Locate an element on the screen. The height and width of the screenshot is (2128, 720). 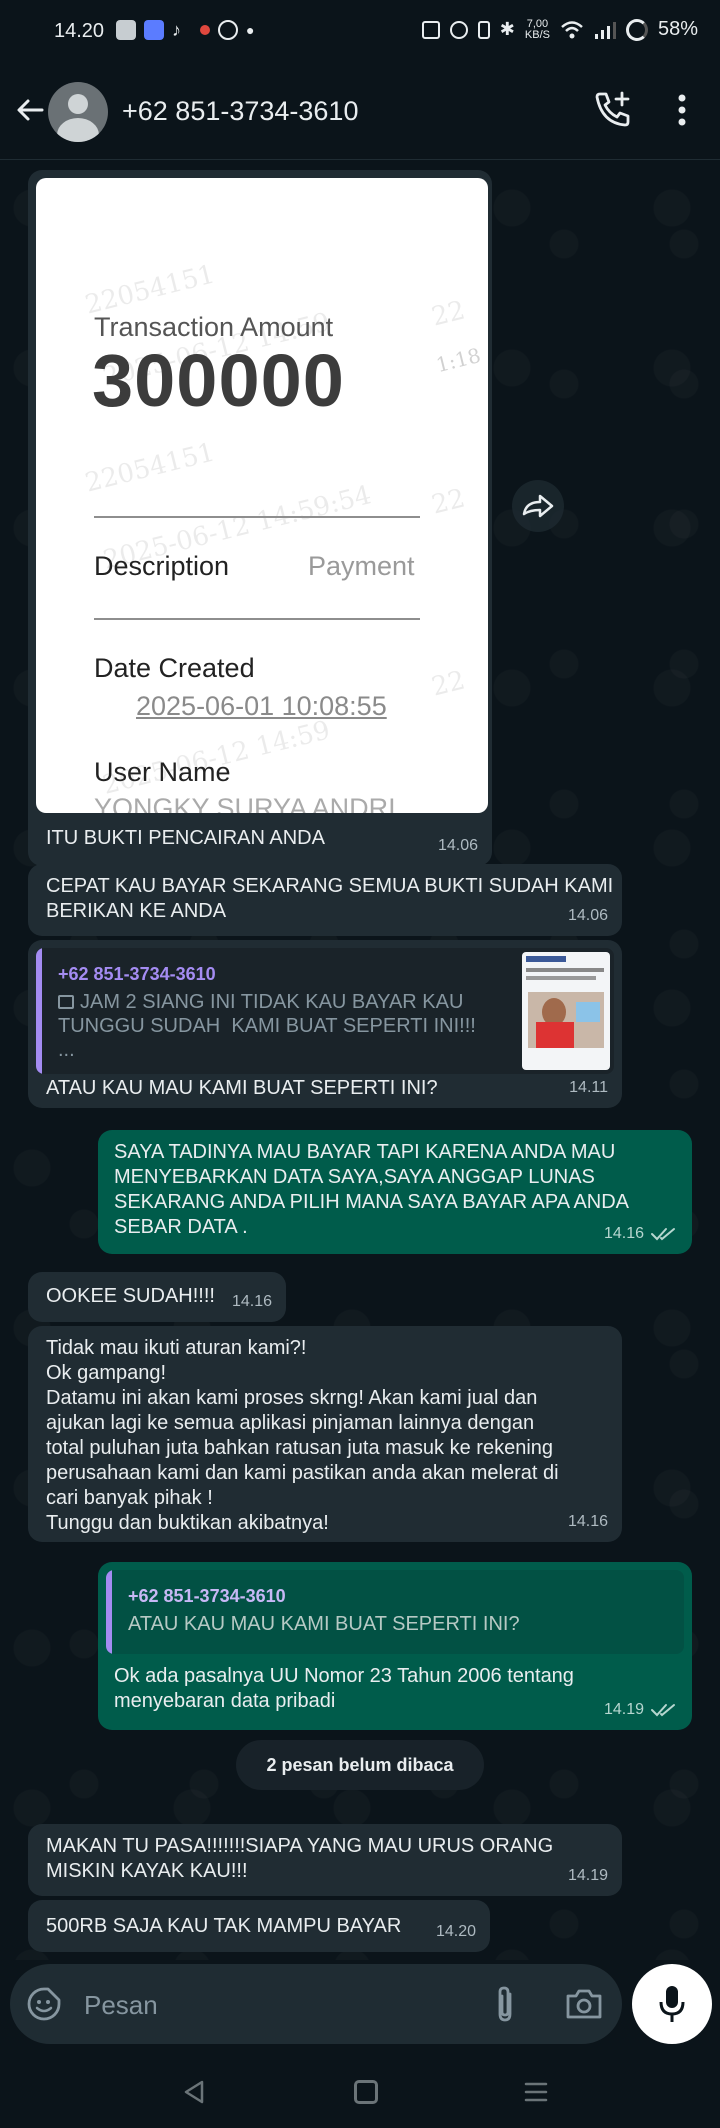
message-bubble: ITU BUKTI PENCAIRAN ANDA 14.06 is located at coordinates (260, 840).